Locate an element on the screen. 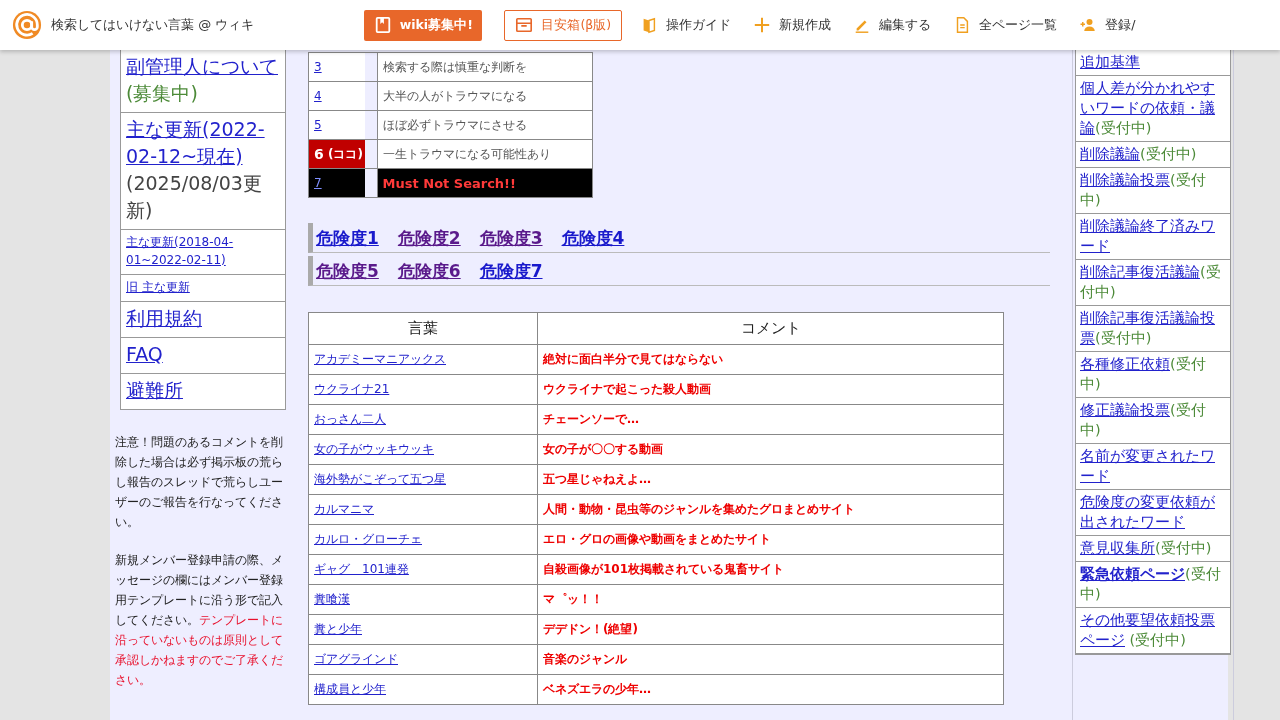 The image size is (1280, 720). level-description-cell: ほぼ必ずトラウマにさせる is located at coordinates (484, 125).